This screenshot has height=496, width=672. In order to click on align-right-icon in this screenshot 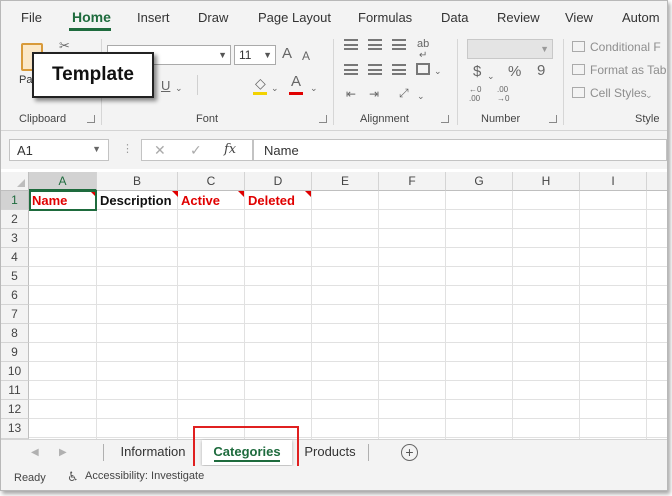, I will do `click(399, 69)`.